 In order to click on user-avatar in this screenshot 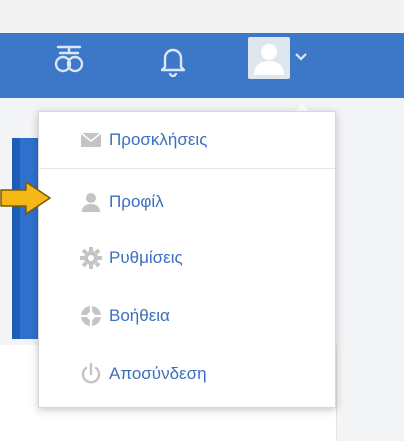, I will do `click(269, 58)`.